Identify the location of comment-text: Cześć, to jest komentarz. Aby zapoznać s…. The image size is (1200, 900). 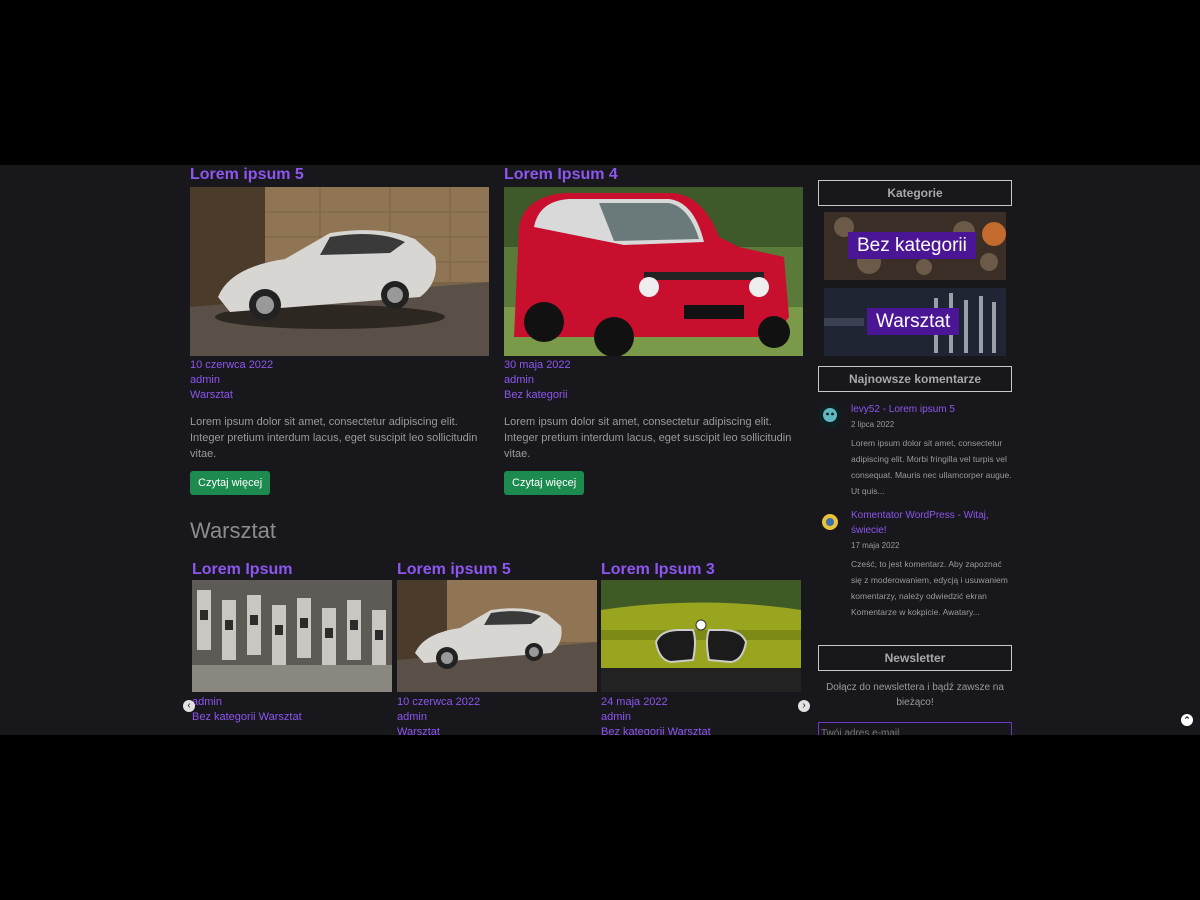
(929, 588).